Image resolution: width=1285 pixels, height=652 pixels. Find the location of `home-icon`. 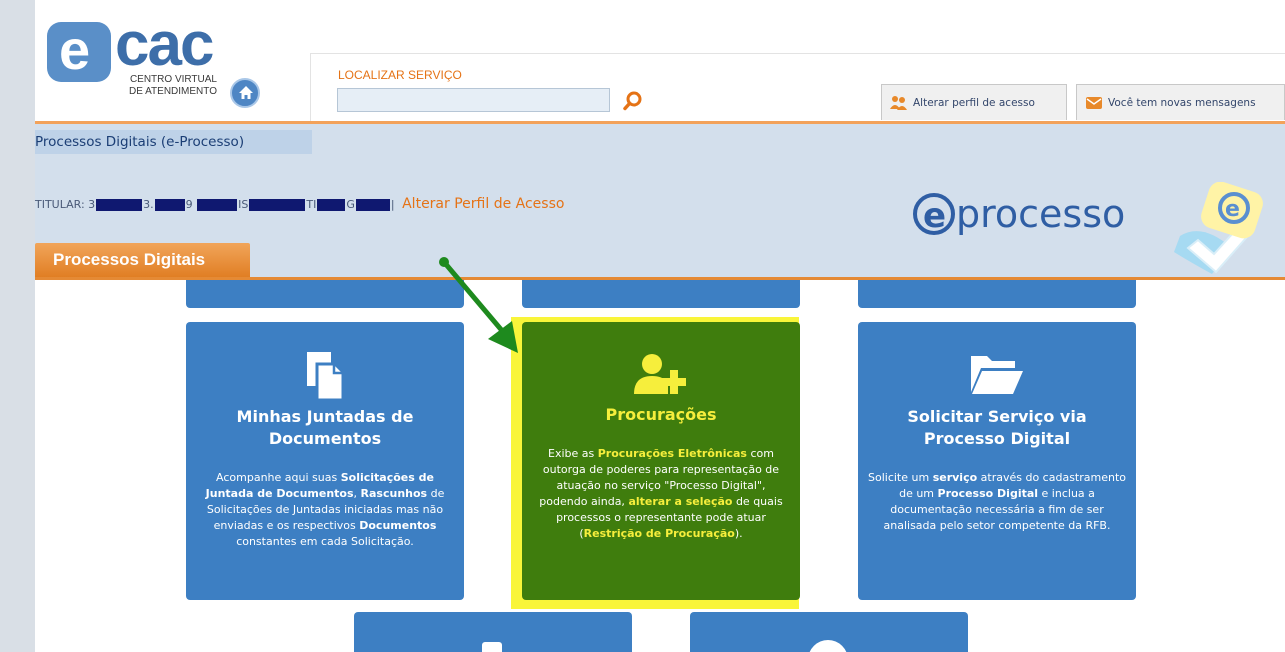

home-icon is located at coordinates (245, 93).